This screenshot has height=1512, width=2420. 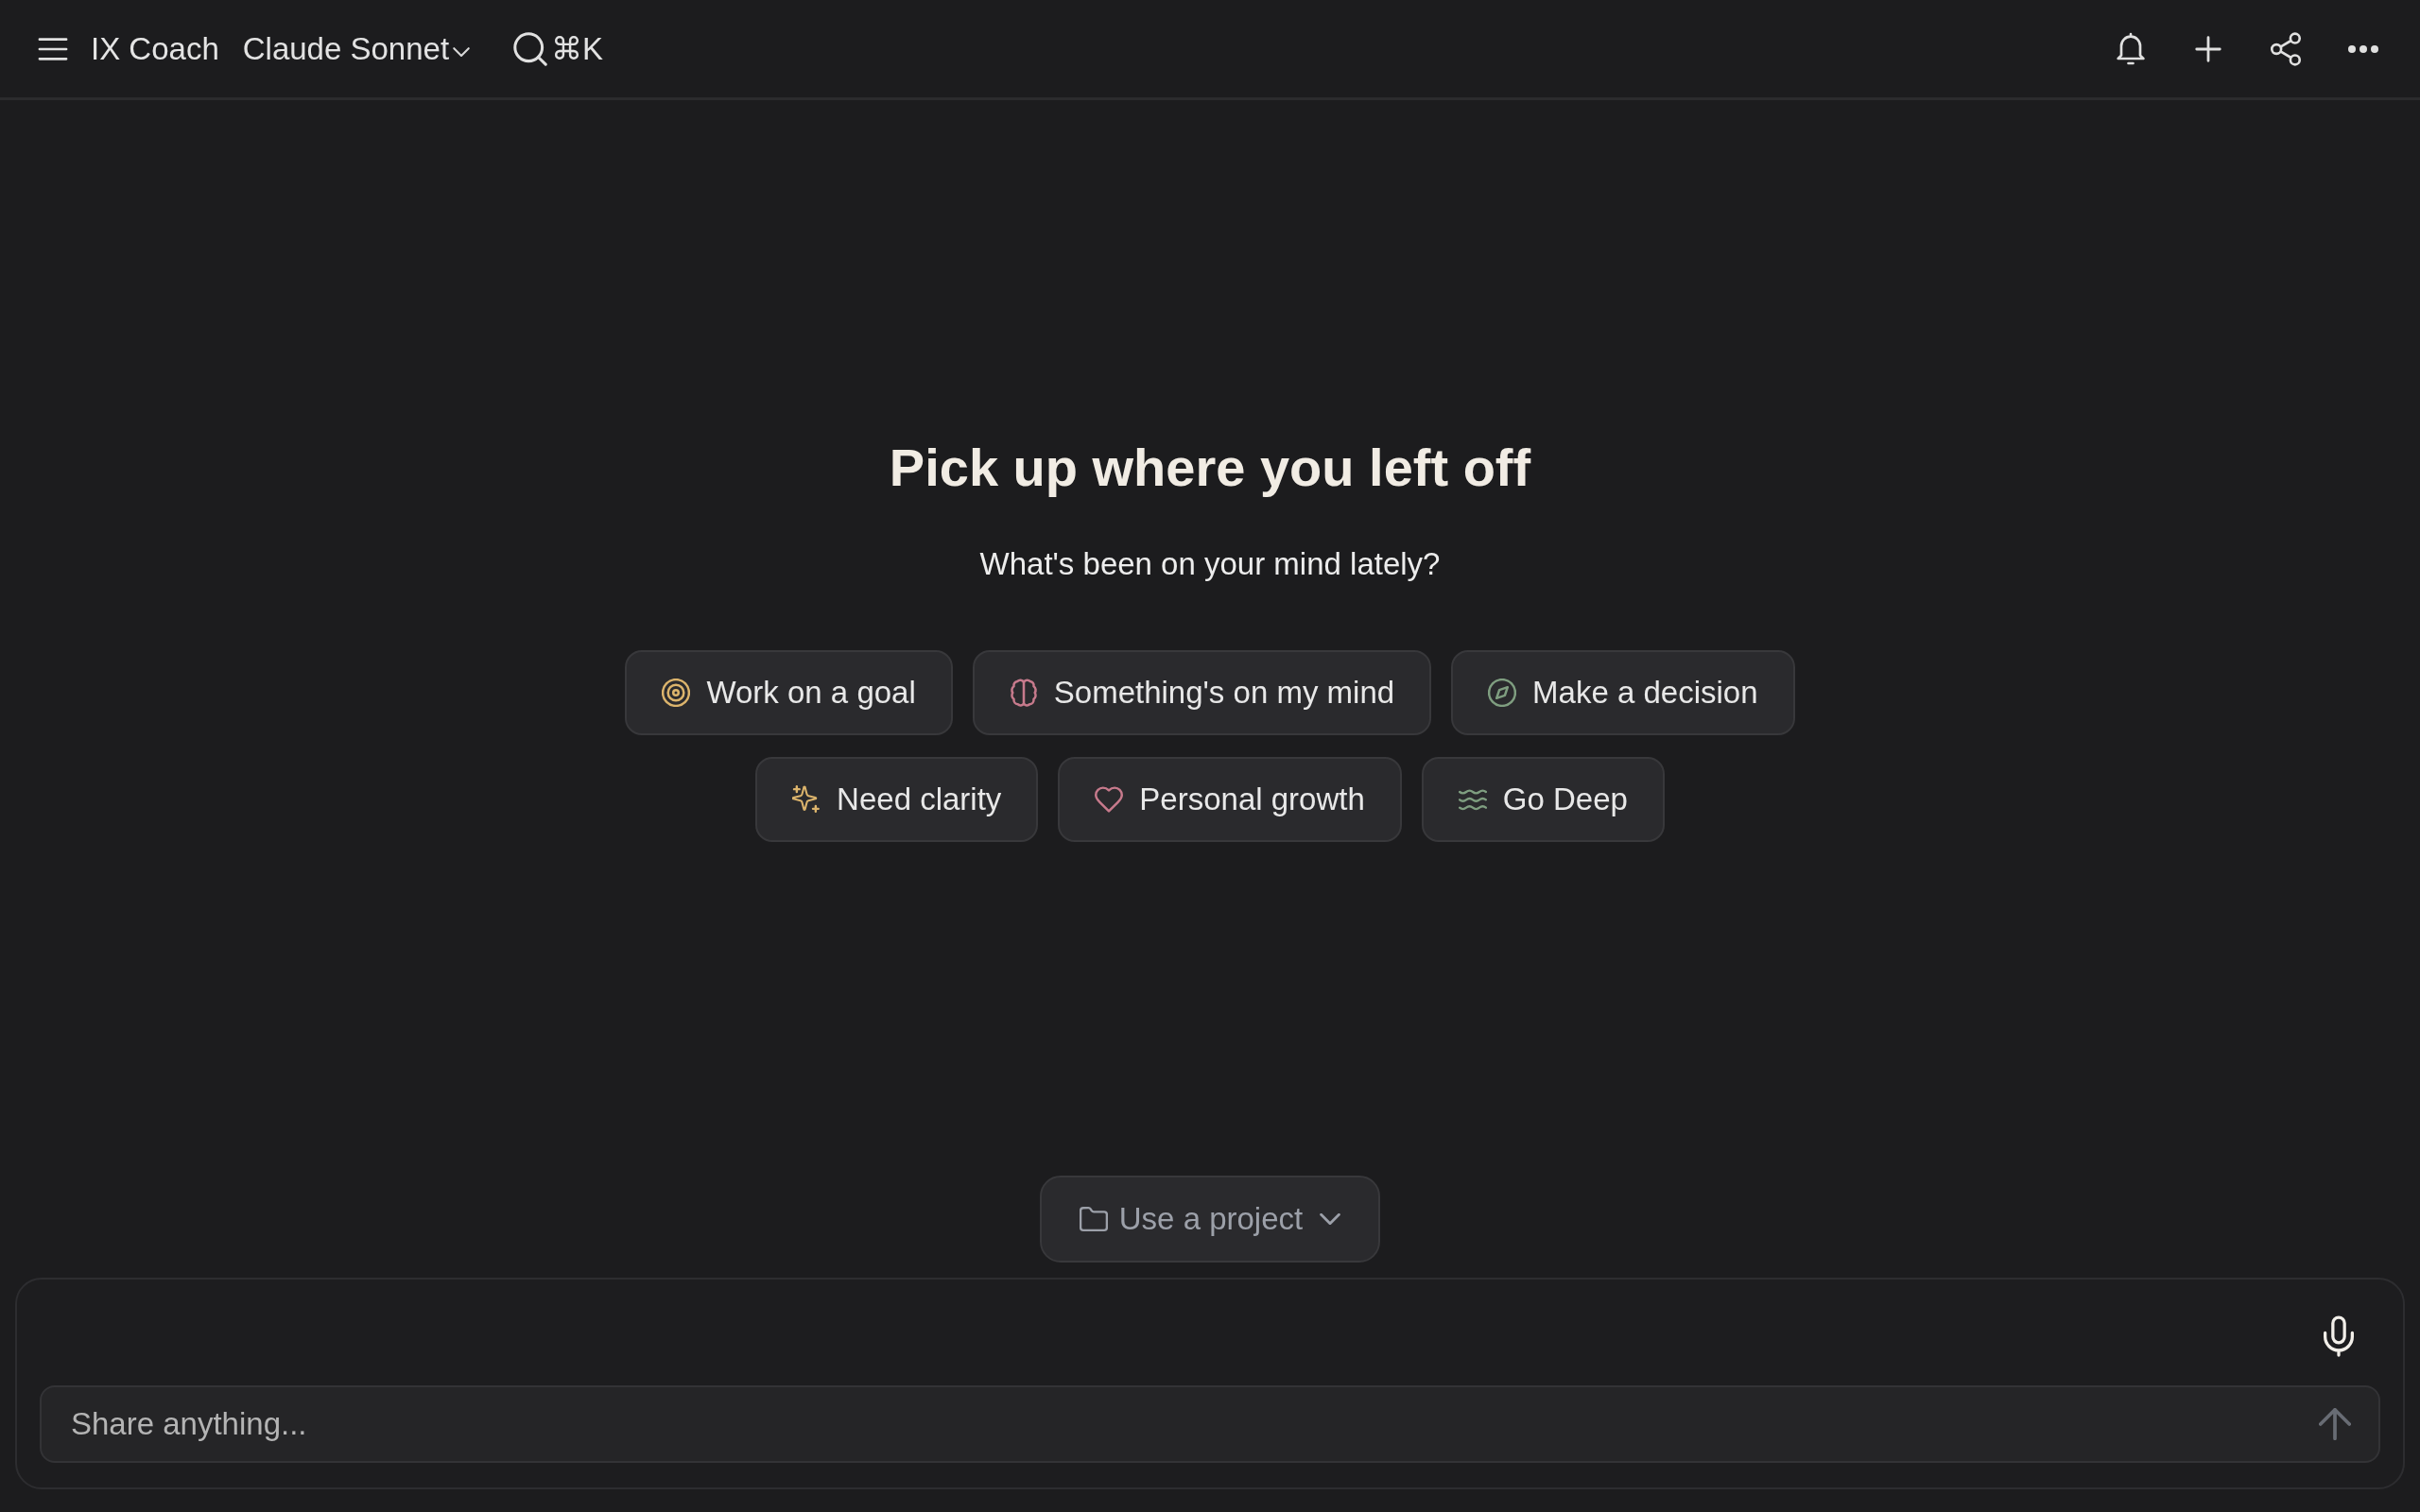 I want to click on prompt-chip: Need clarity, so click(x=897, y=799).